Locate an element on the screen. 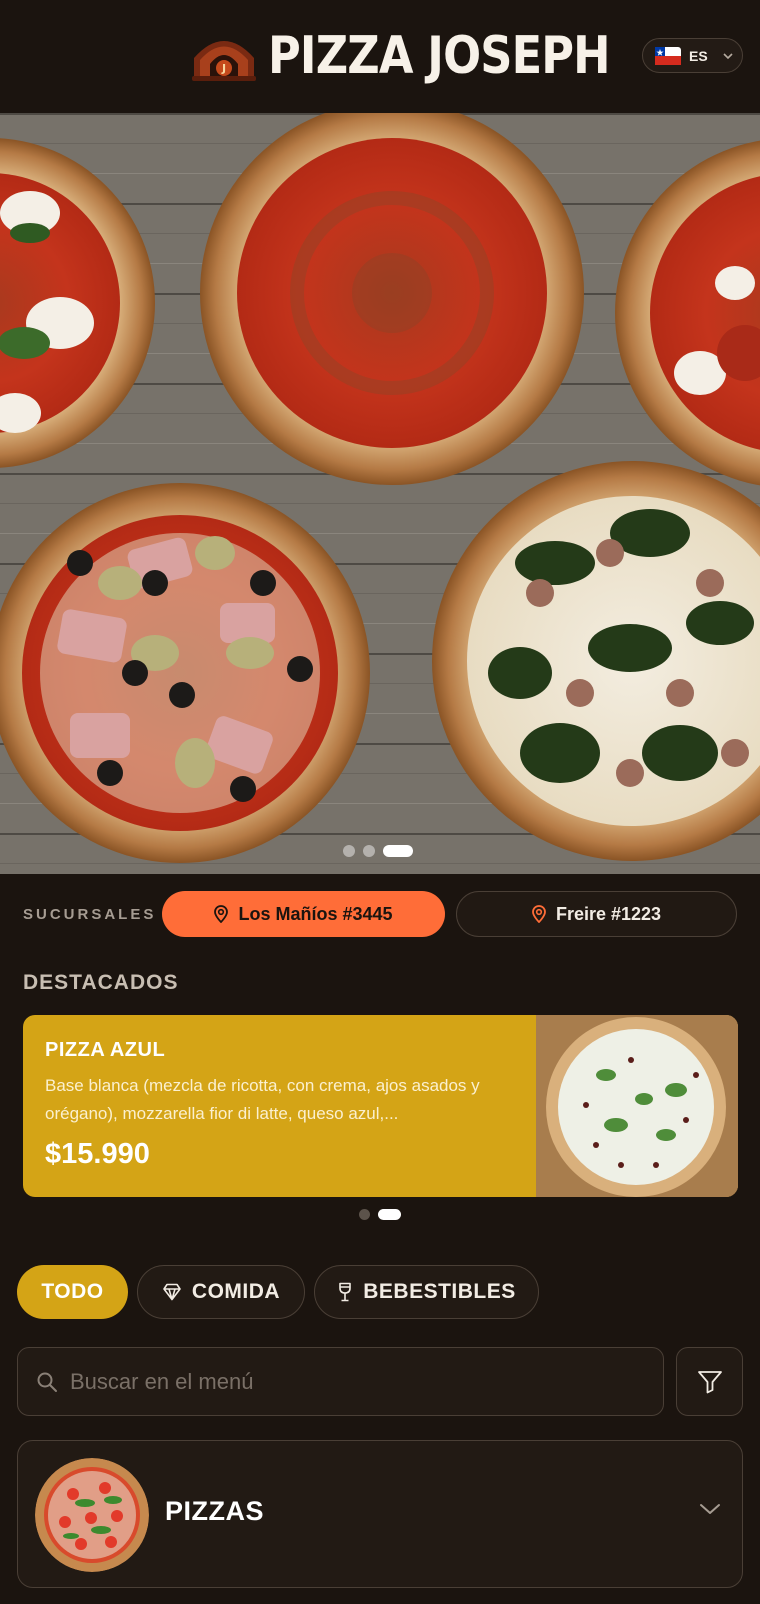  brand-name: PIZZA JOSEPH is located at coordinates (439, 56).